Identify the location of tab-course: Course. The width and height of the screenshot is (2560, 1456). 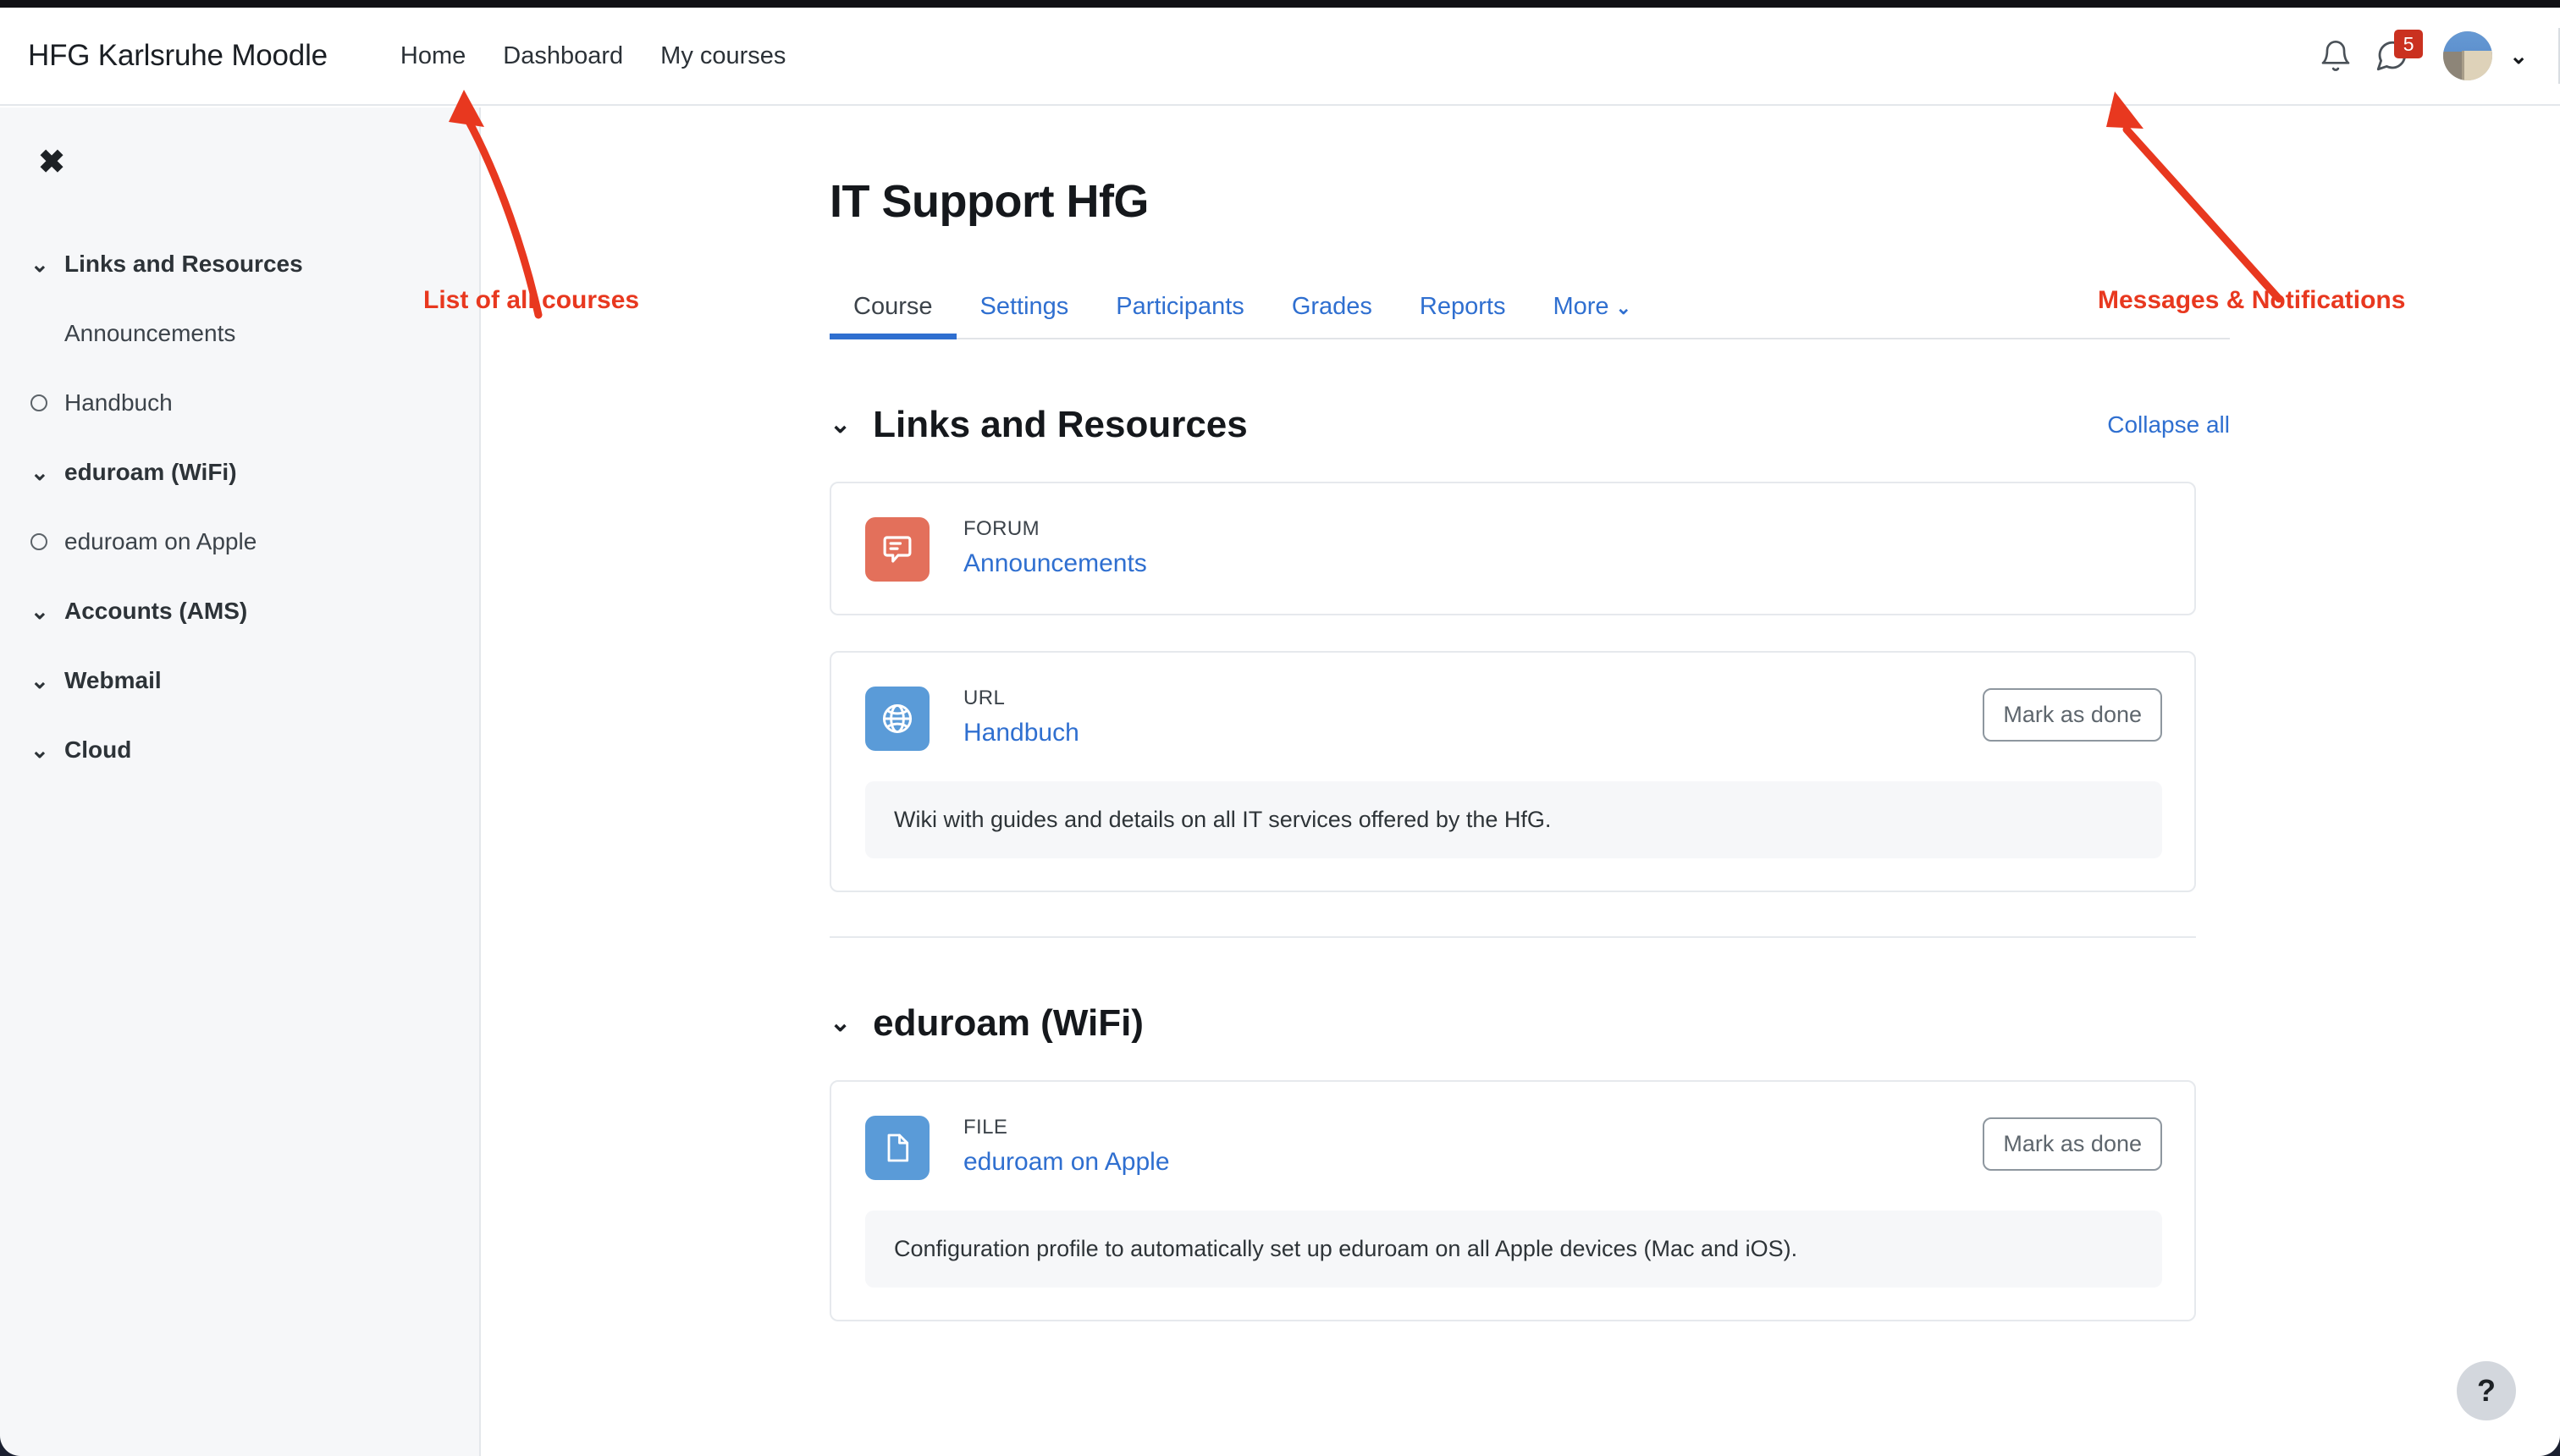
(893, 316).